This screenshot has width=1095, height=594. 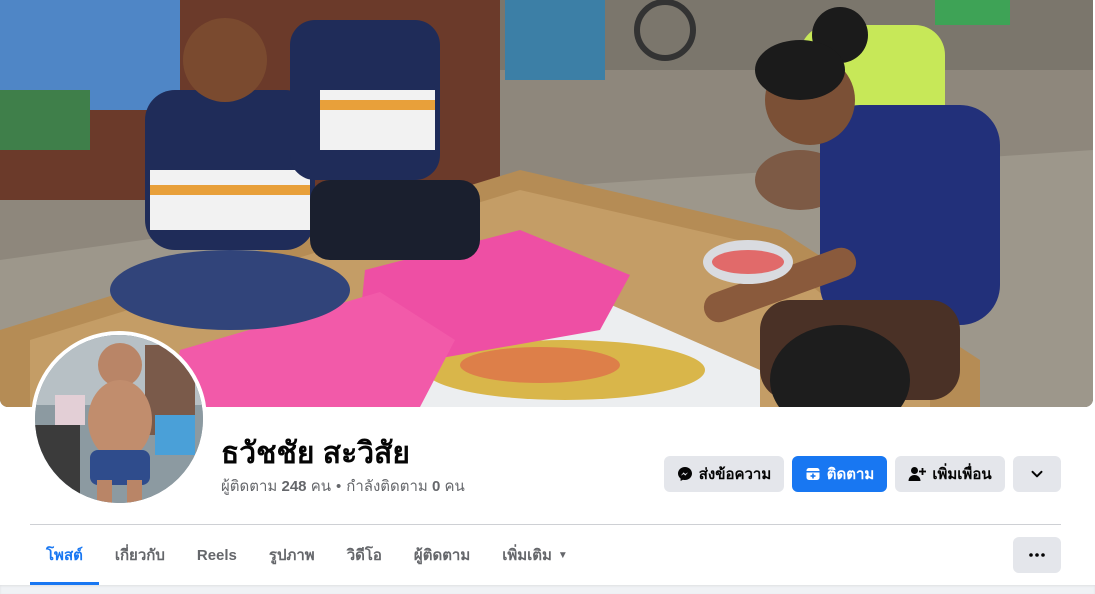 I want to click on add-friend-button: เพิ่มเพื่อน, so click(x=950, y=474).